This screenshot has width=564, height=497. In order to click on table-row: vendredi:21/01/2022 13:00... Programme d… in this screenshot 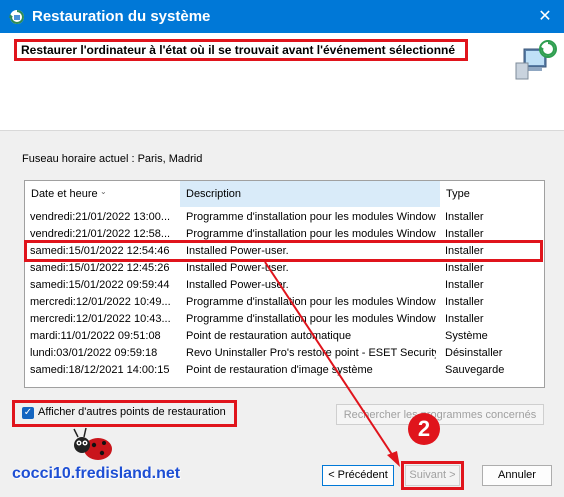, I will do `click(284, 217)`.